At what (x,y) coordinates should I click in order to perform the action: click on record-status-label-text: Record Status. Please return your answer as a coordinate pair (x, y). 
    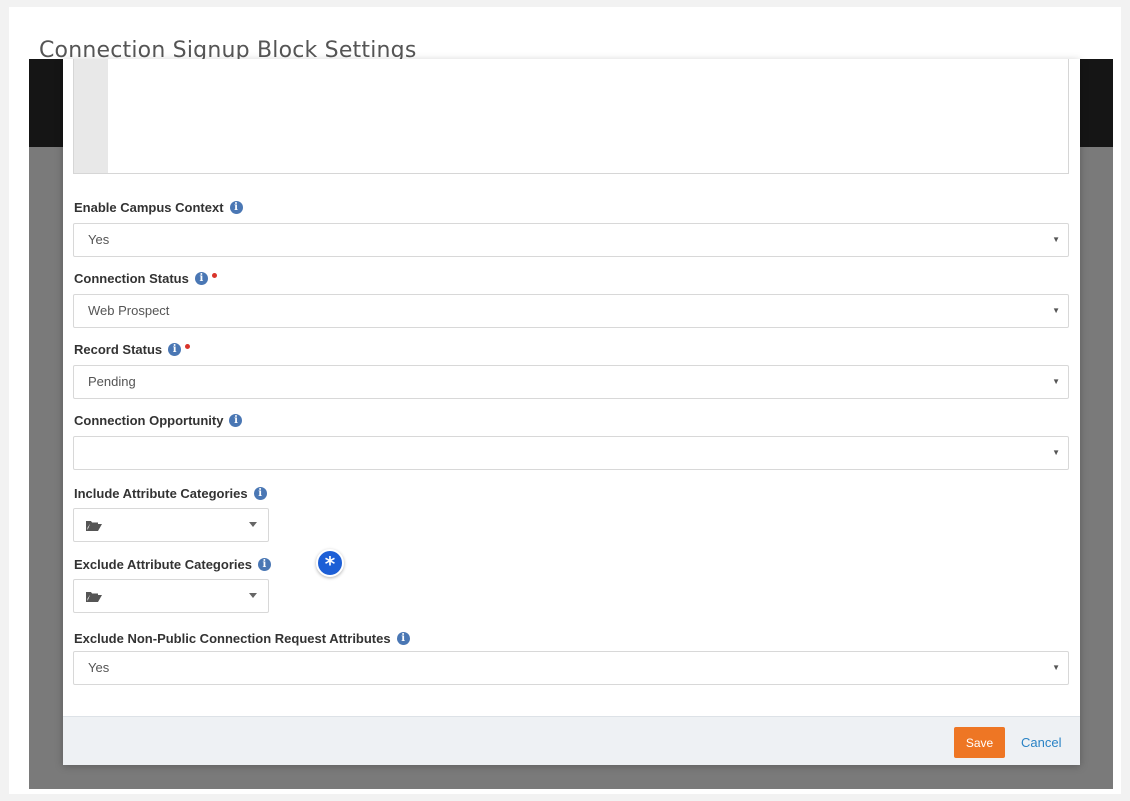
    Looking at the image, I should click on (118, 349).